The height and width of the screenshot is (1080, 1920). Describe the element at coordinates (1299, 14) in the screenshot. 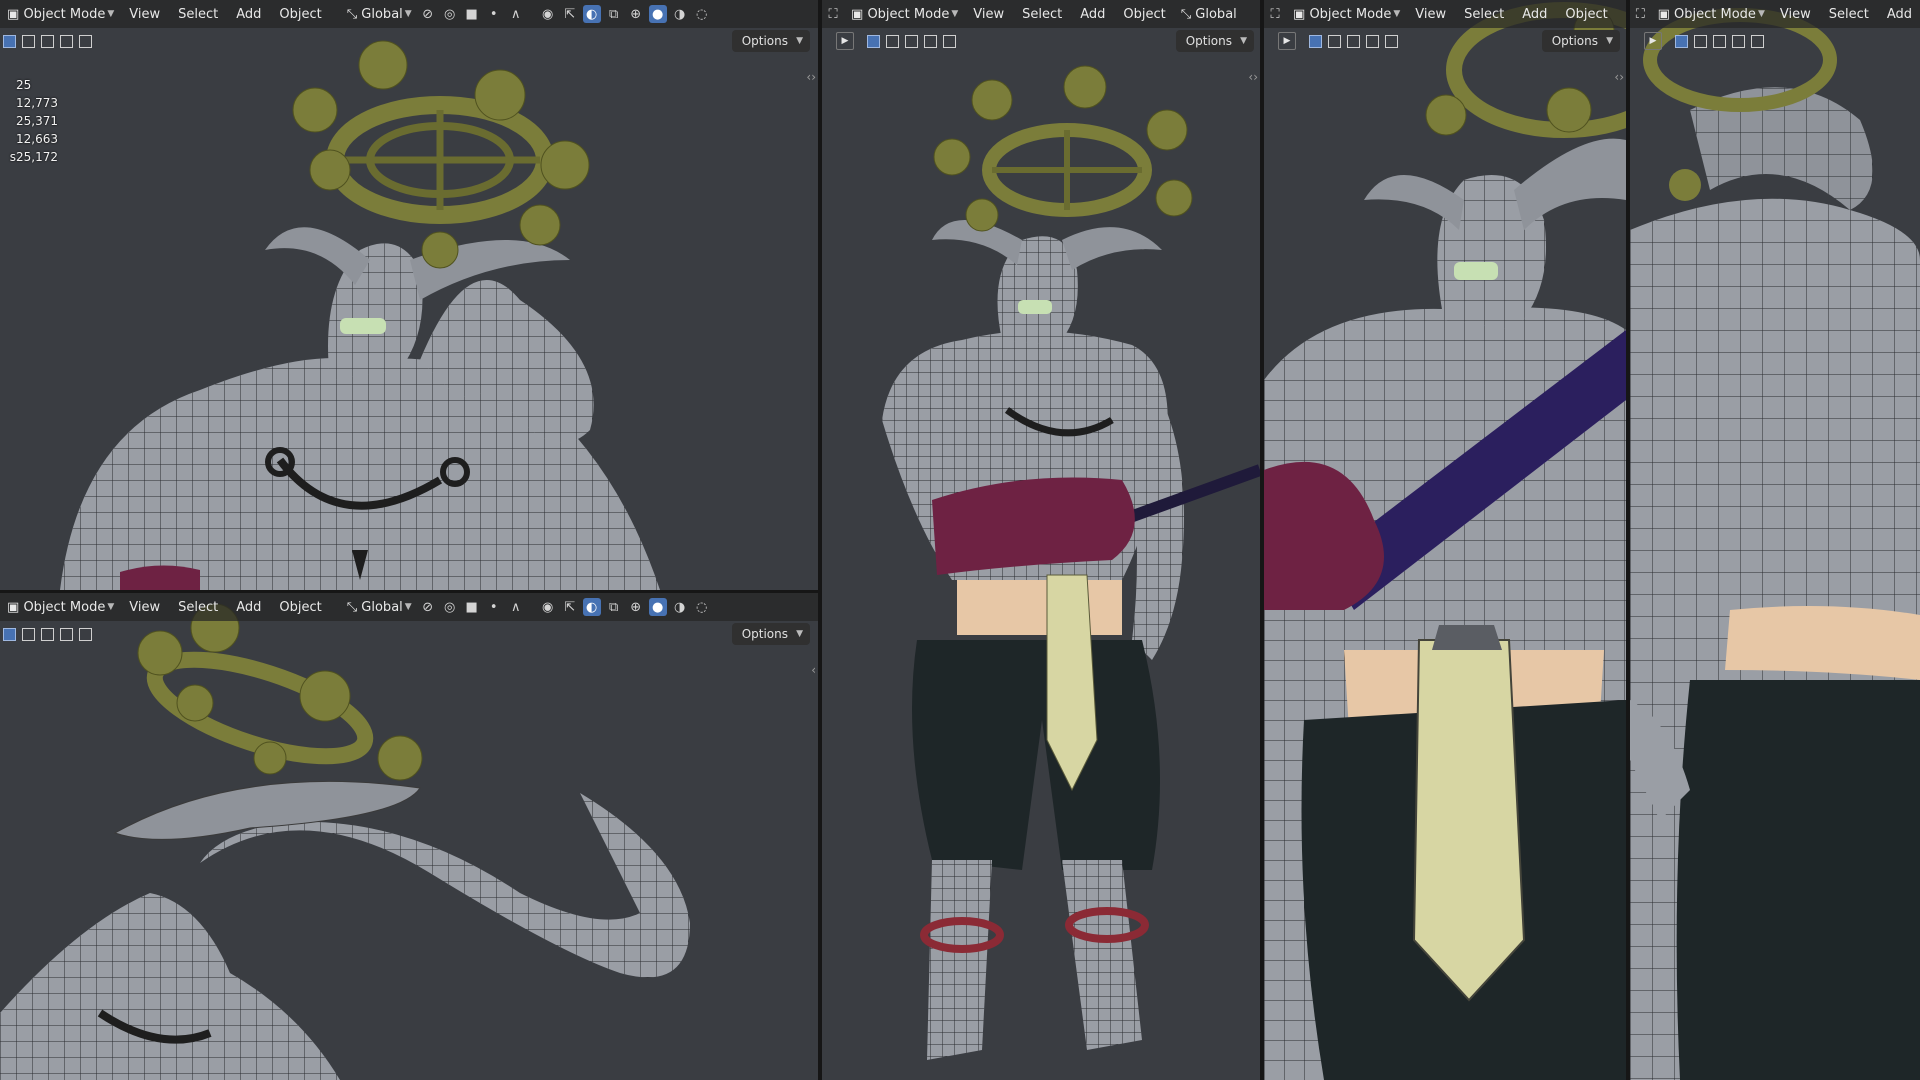

I see `object-mode-icon: ▣` at that location.